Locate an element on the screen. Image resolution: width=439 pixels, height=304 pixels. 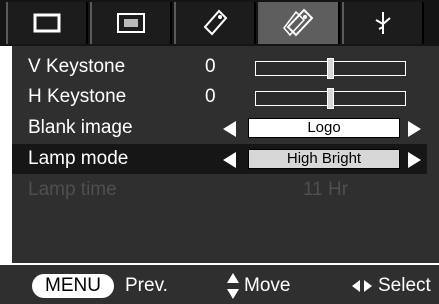
settings-tags-icon is located at coordinates (298, 22).